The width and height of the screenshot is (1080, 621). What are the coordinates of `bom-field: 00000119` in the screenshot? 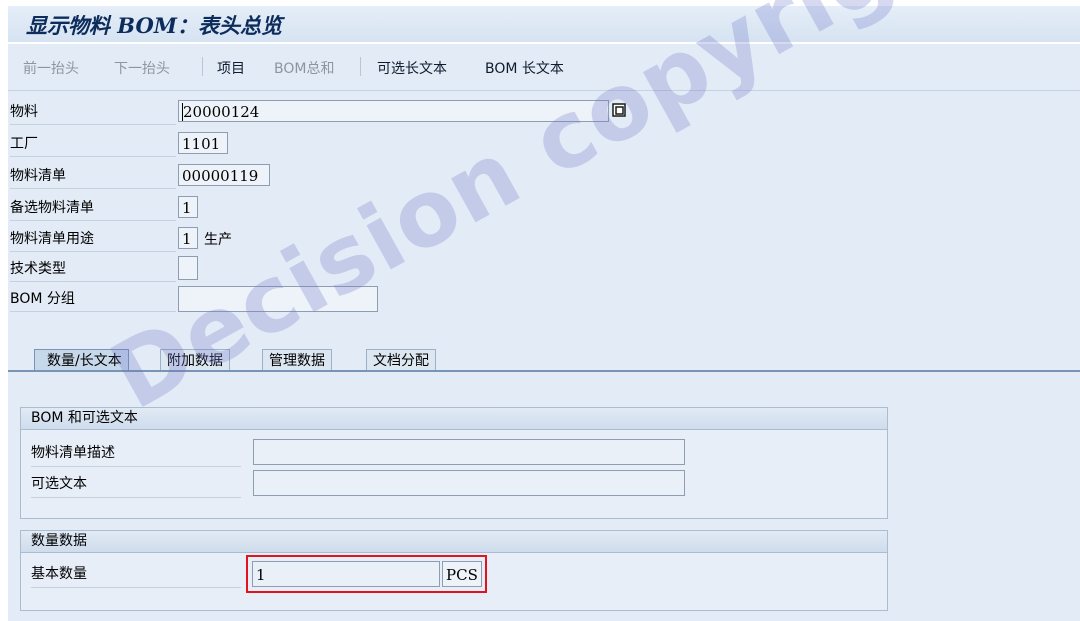 It's located at (224, 175).